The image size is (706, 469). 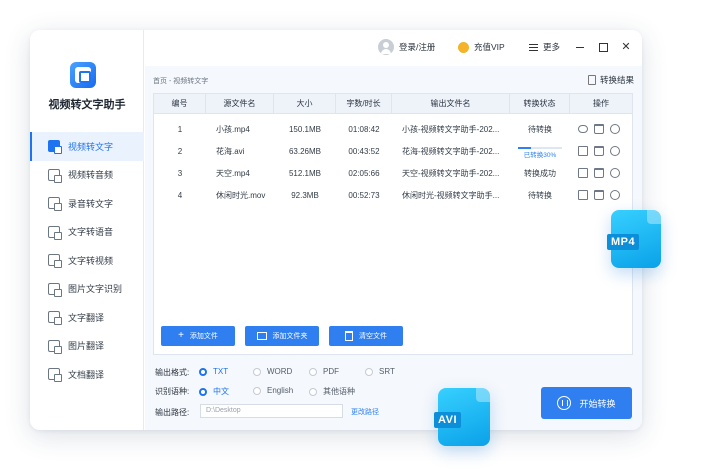 What do you see at coordinates (305, 173) in the screenshot?
I see `row-size: 512.1MB` at bounding box center [305, 173].